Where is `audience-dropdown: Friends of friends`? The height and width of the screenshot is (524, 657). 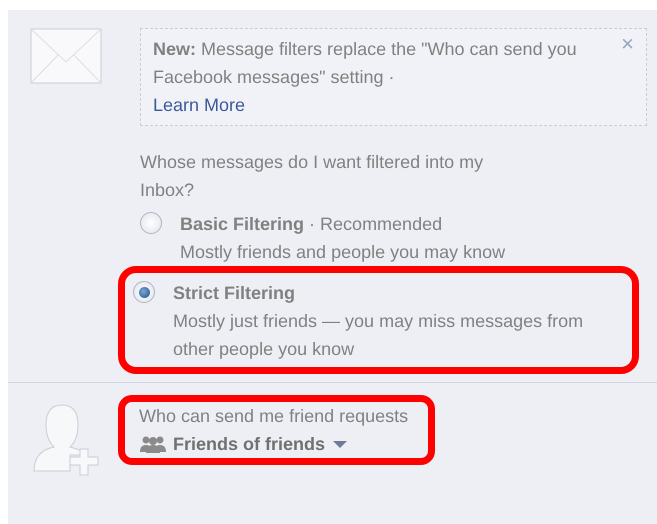 audience-dropdown: Friends of friends is located at coordinates (244, 444).